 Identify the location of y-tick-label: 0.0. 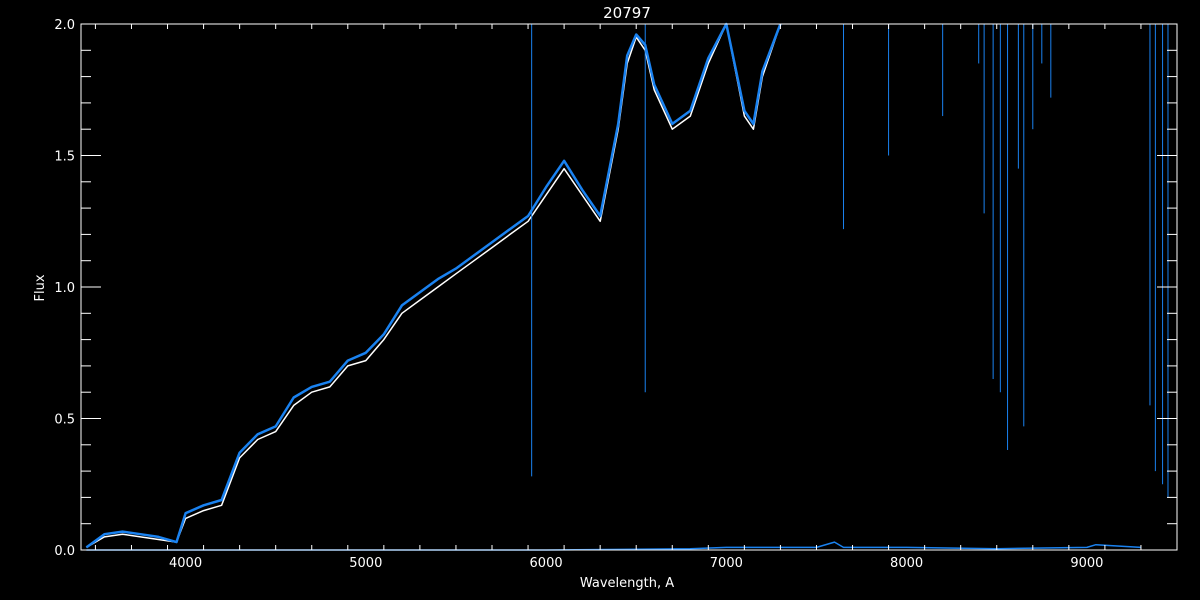
(64, 551).